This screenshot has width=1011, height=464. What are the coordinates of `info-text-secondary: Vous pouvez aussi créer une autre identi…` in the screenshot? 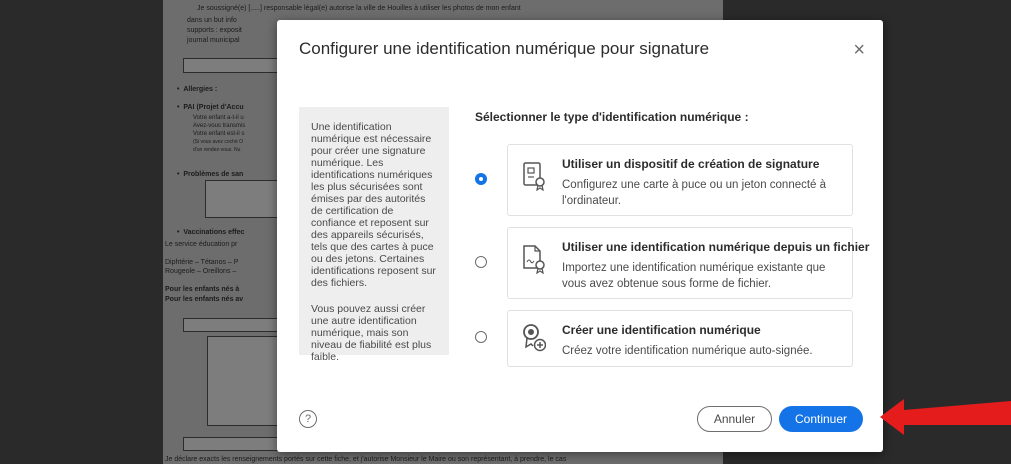 It's located at (371, 333).